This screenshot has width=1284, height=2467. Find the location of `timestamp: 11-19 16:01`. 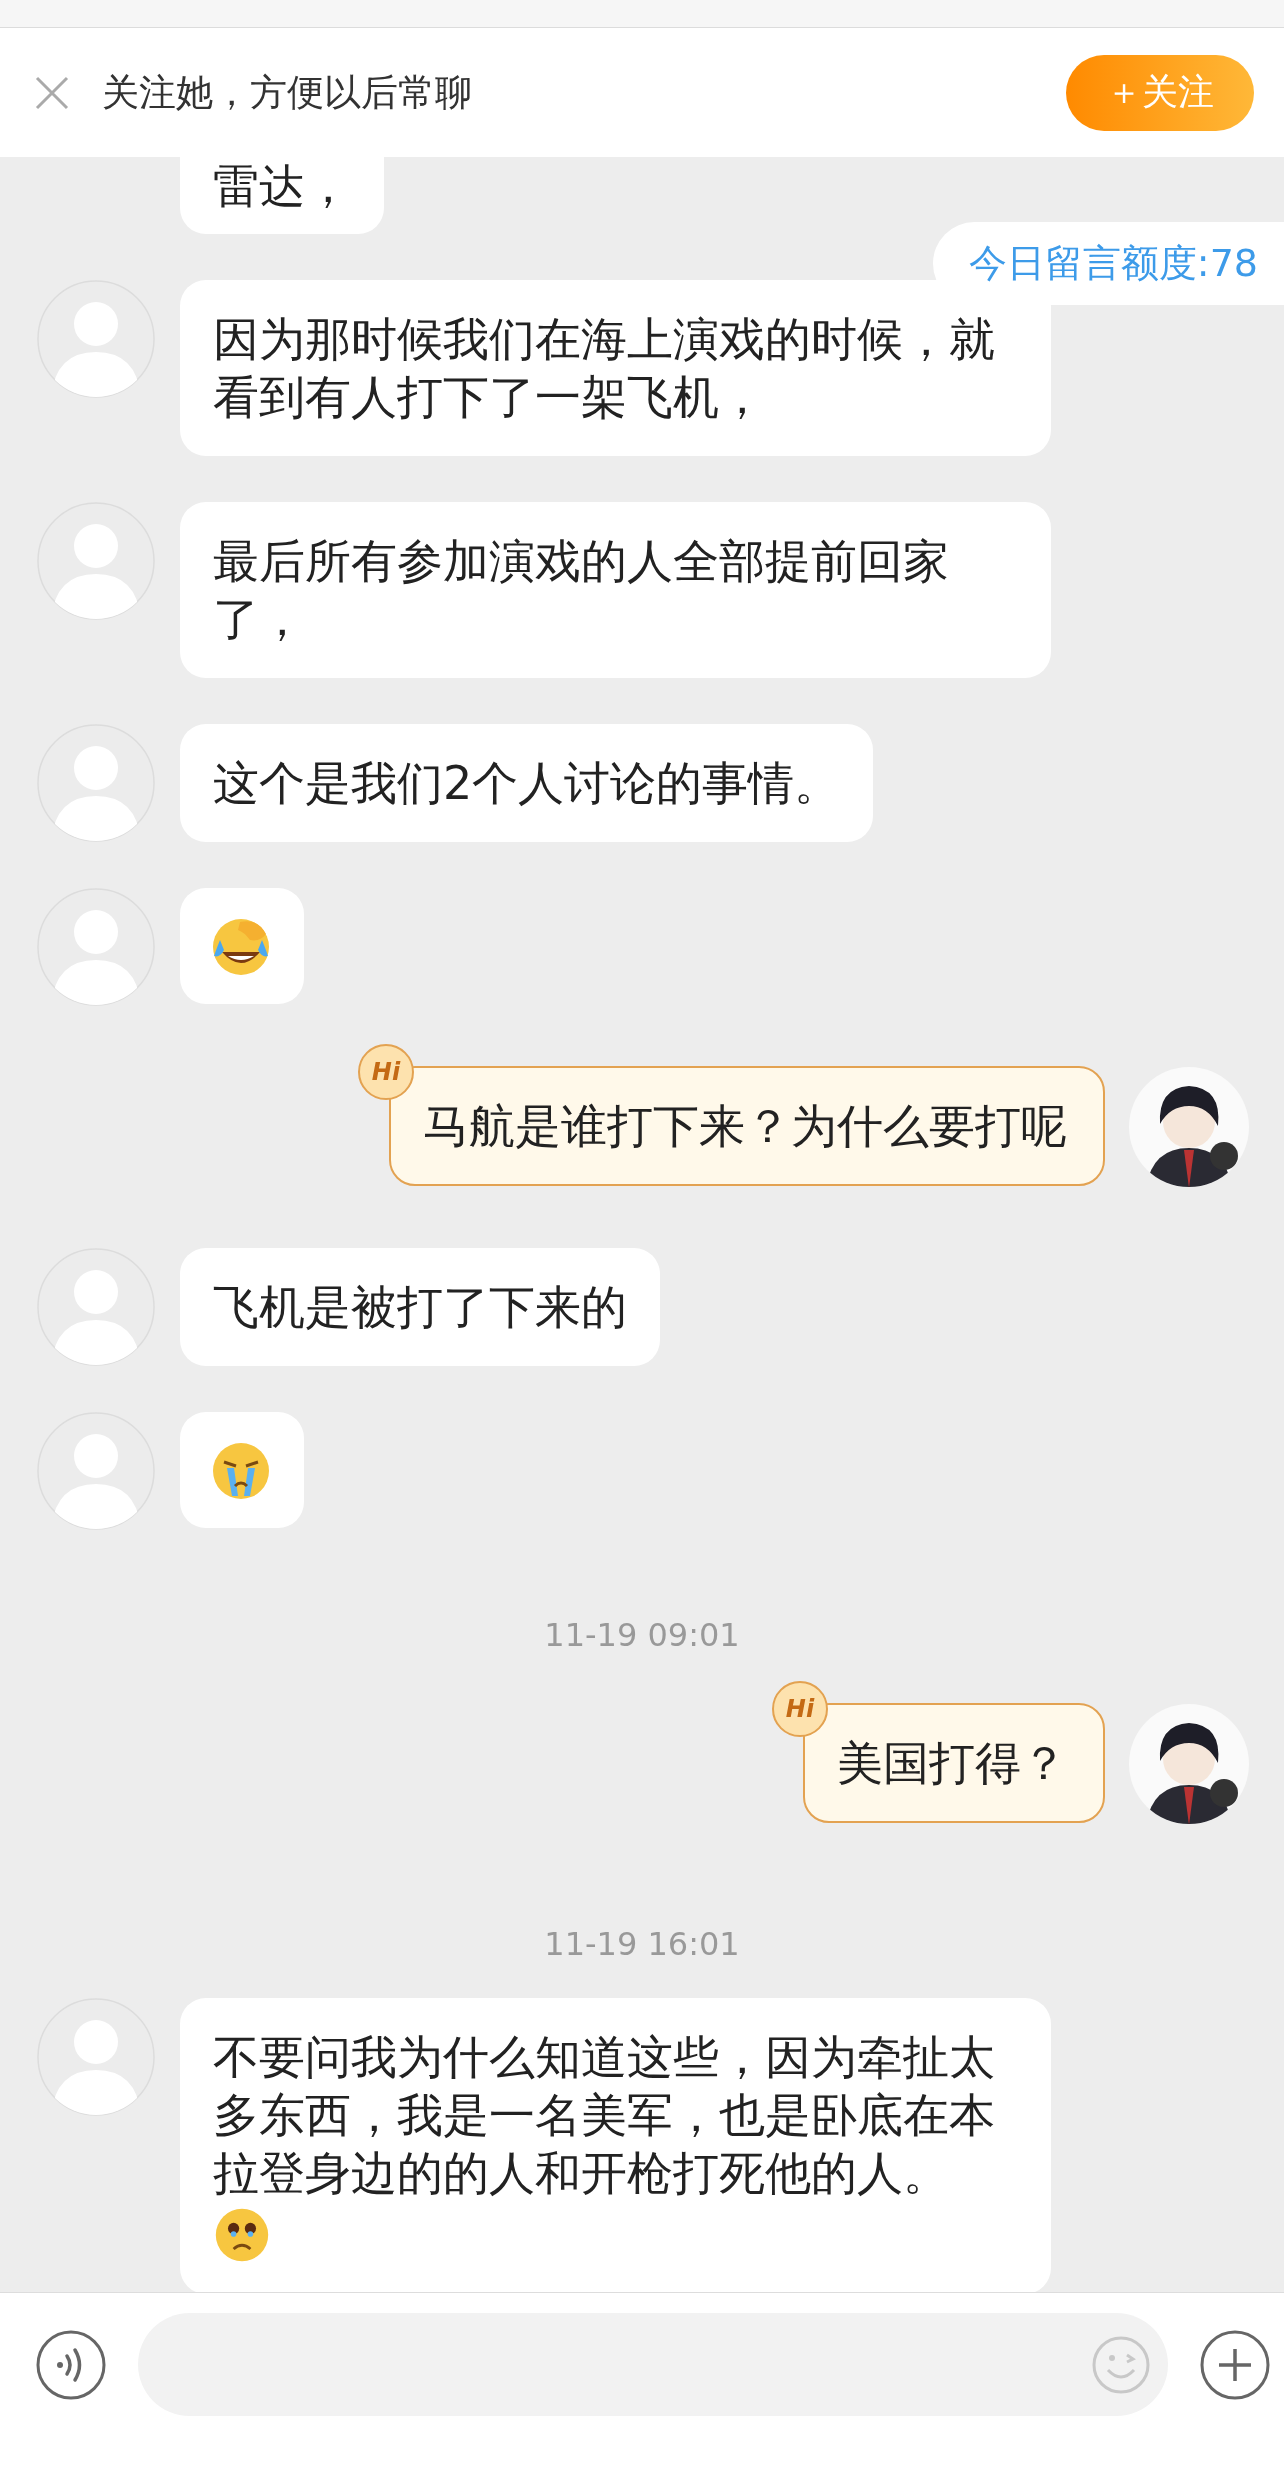

timestamp: 11-19 16:01 is located at coordinates (642, 1944).